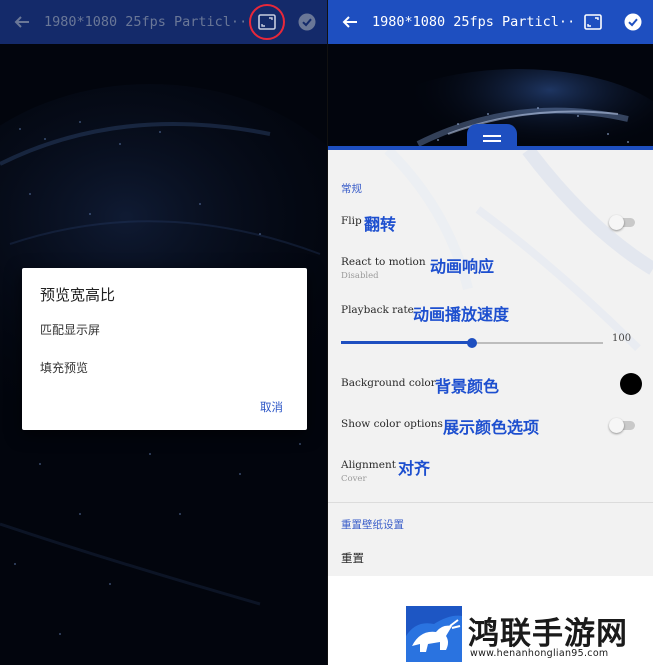 The width and height of the screenshot is (653, 665). What do you see at coordinates (351, 189) in the screenshot?
I see `section-general-header: 常规` at bounding box center [351, 189].